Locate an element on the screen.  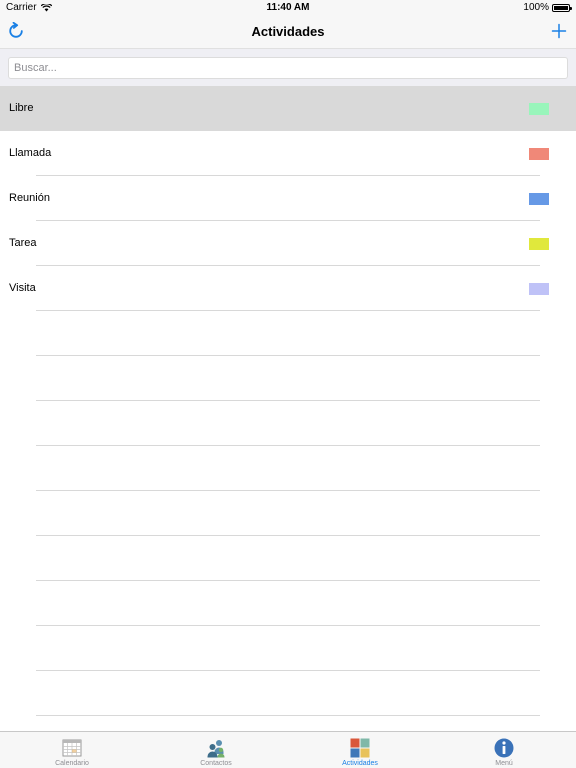
search-bar is located at coordinates (288, 67).